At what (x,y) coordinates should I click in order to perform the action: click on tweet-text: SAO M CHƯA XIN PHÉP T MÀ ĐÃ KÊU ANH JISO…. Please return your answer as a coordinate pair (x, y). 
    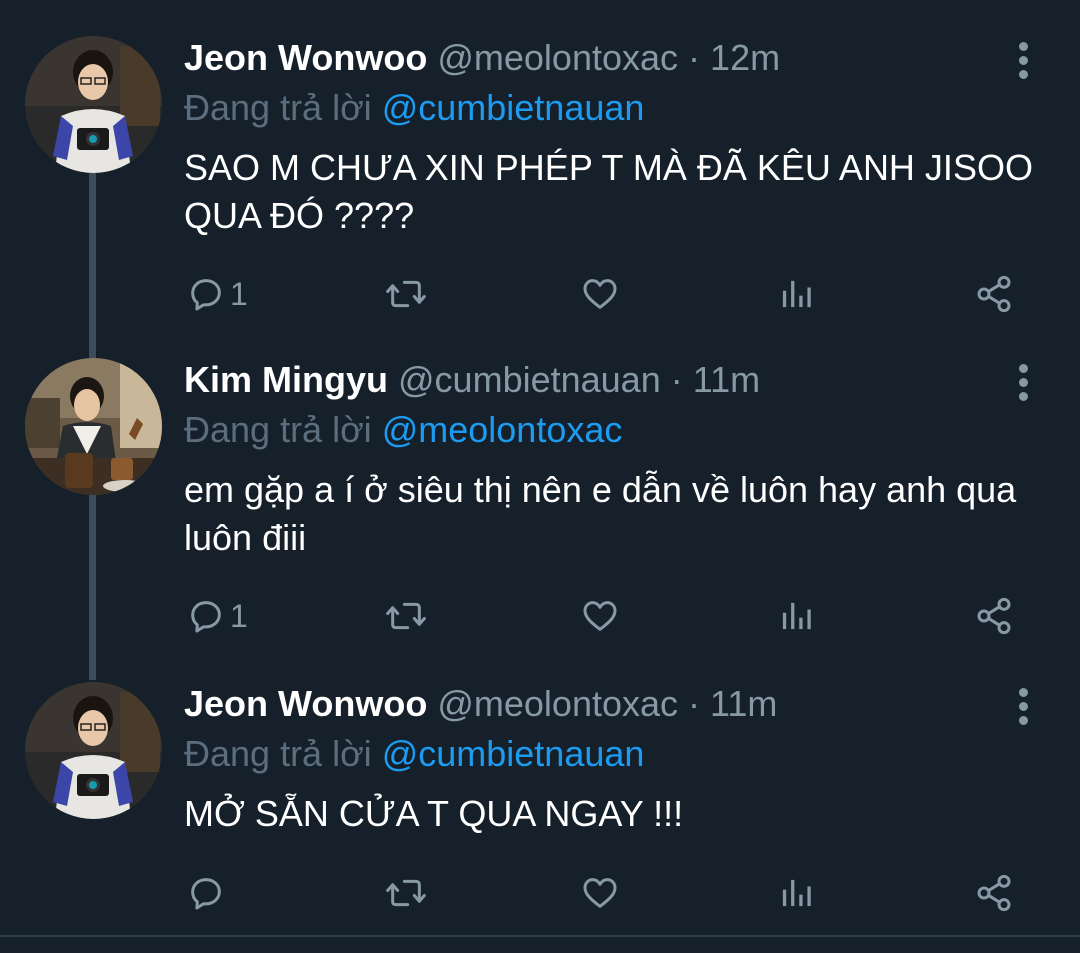
    Looking at the image, I should click on (608, 191).